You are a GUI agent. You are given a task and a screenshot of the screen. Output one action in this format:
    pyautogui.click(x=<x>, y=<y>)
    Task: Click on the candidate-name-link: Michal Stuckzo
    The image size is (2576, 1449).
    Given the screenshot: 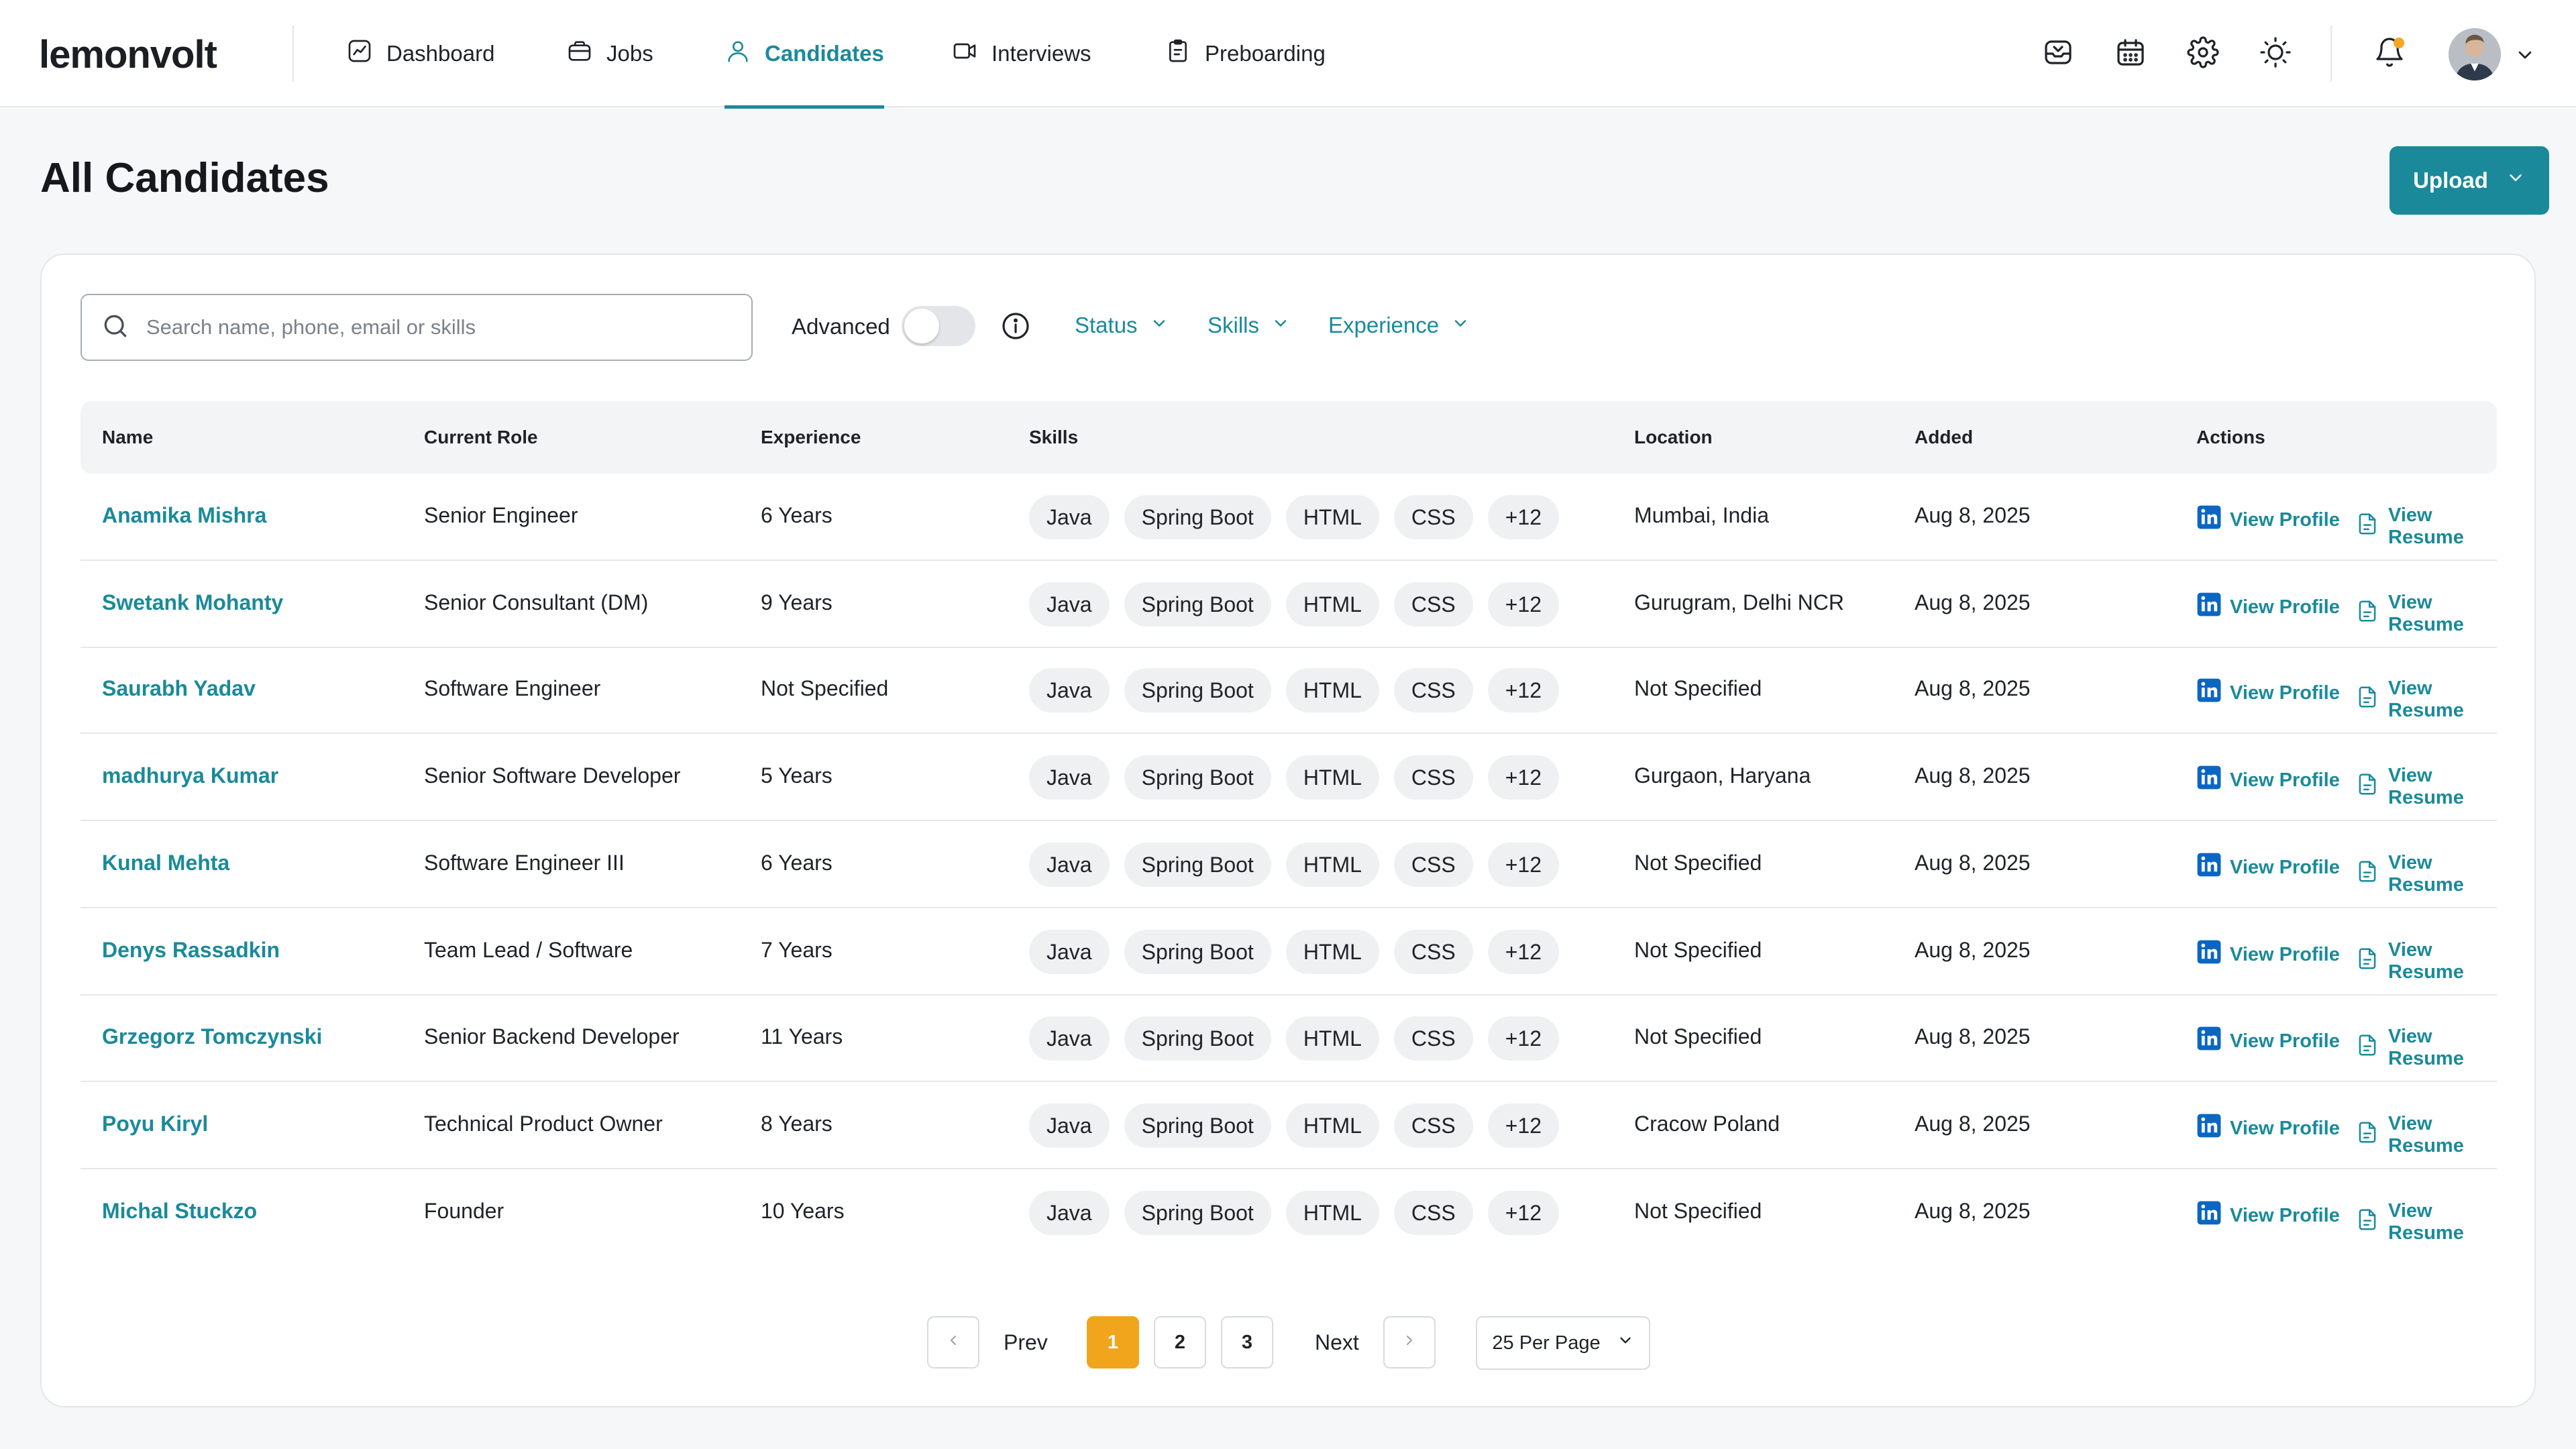 What is the action you would take?
    pyautogui.click(x=179, y=1211)
    